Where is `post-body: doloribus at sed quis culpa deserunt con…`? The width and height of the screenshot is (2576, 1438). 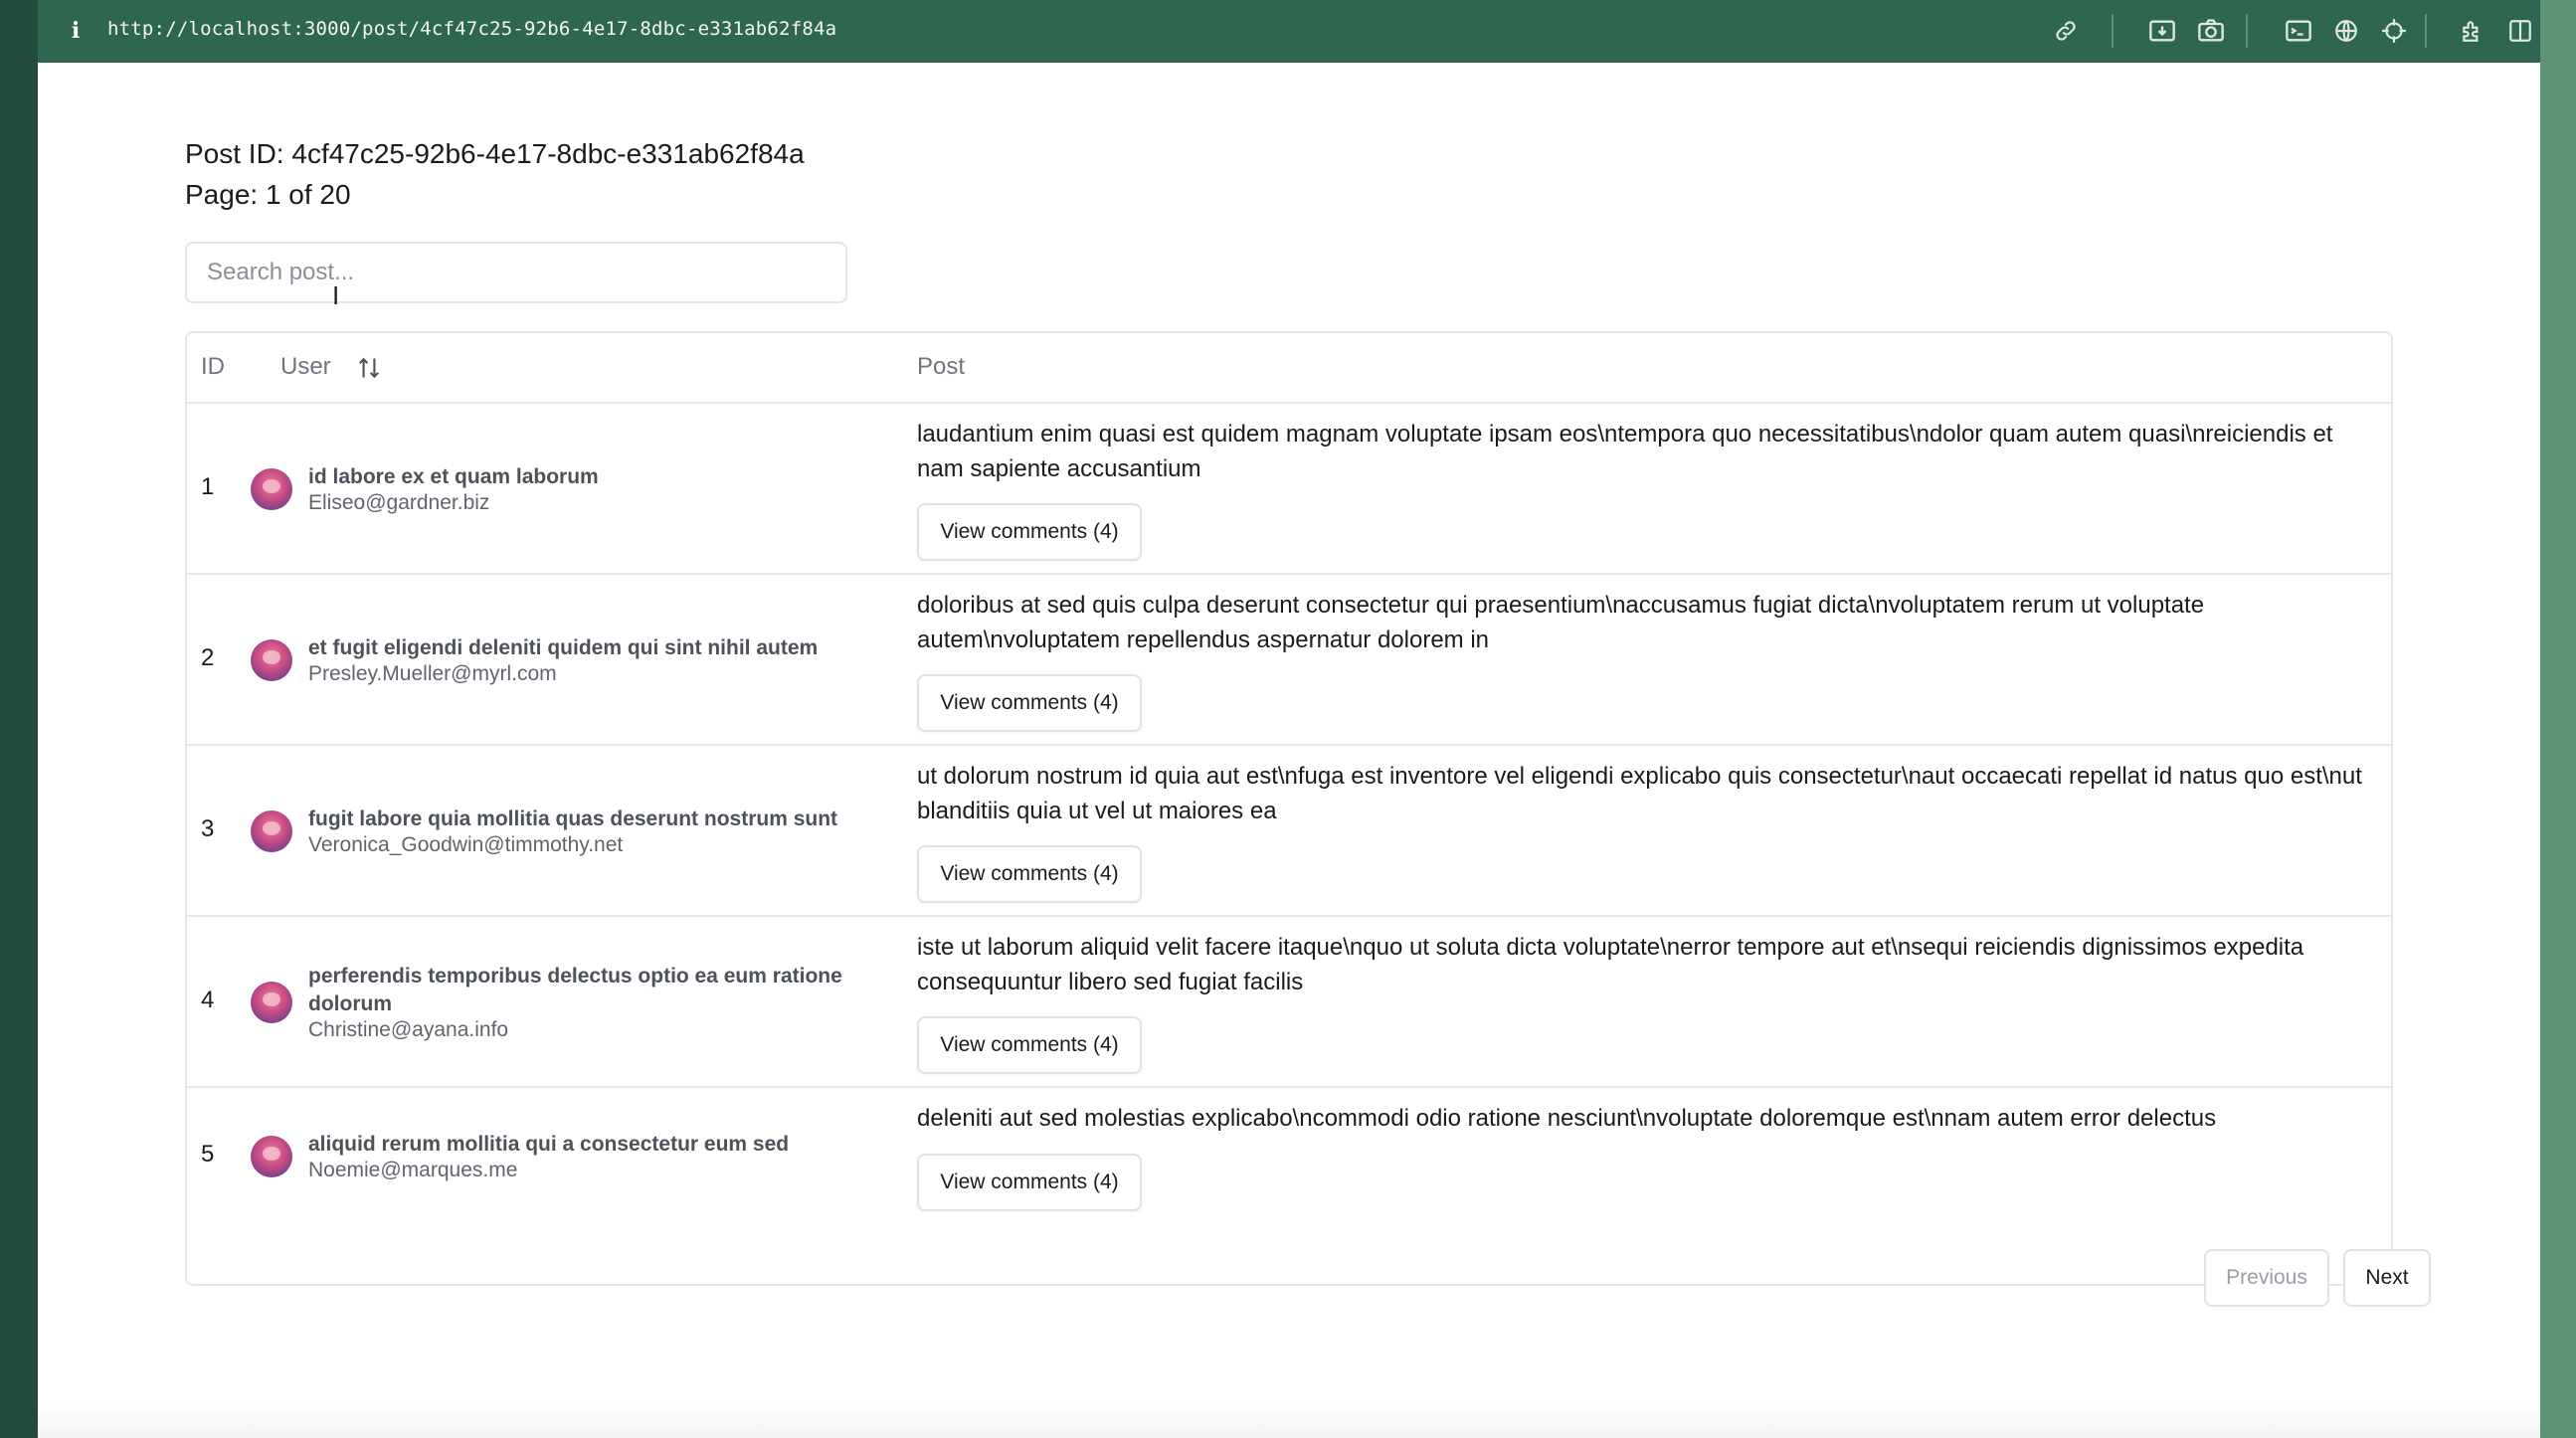
post-body: doloribus at sed quis culpa deserunt con… is located at coordinates (1561, 622).